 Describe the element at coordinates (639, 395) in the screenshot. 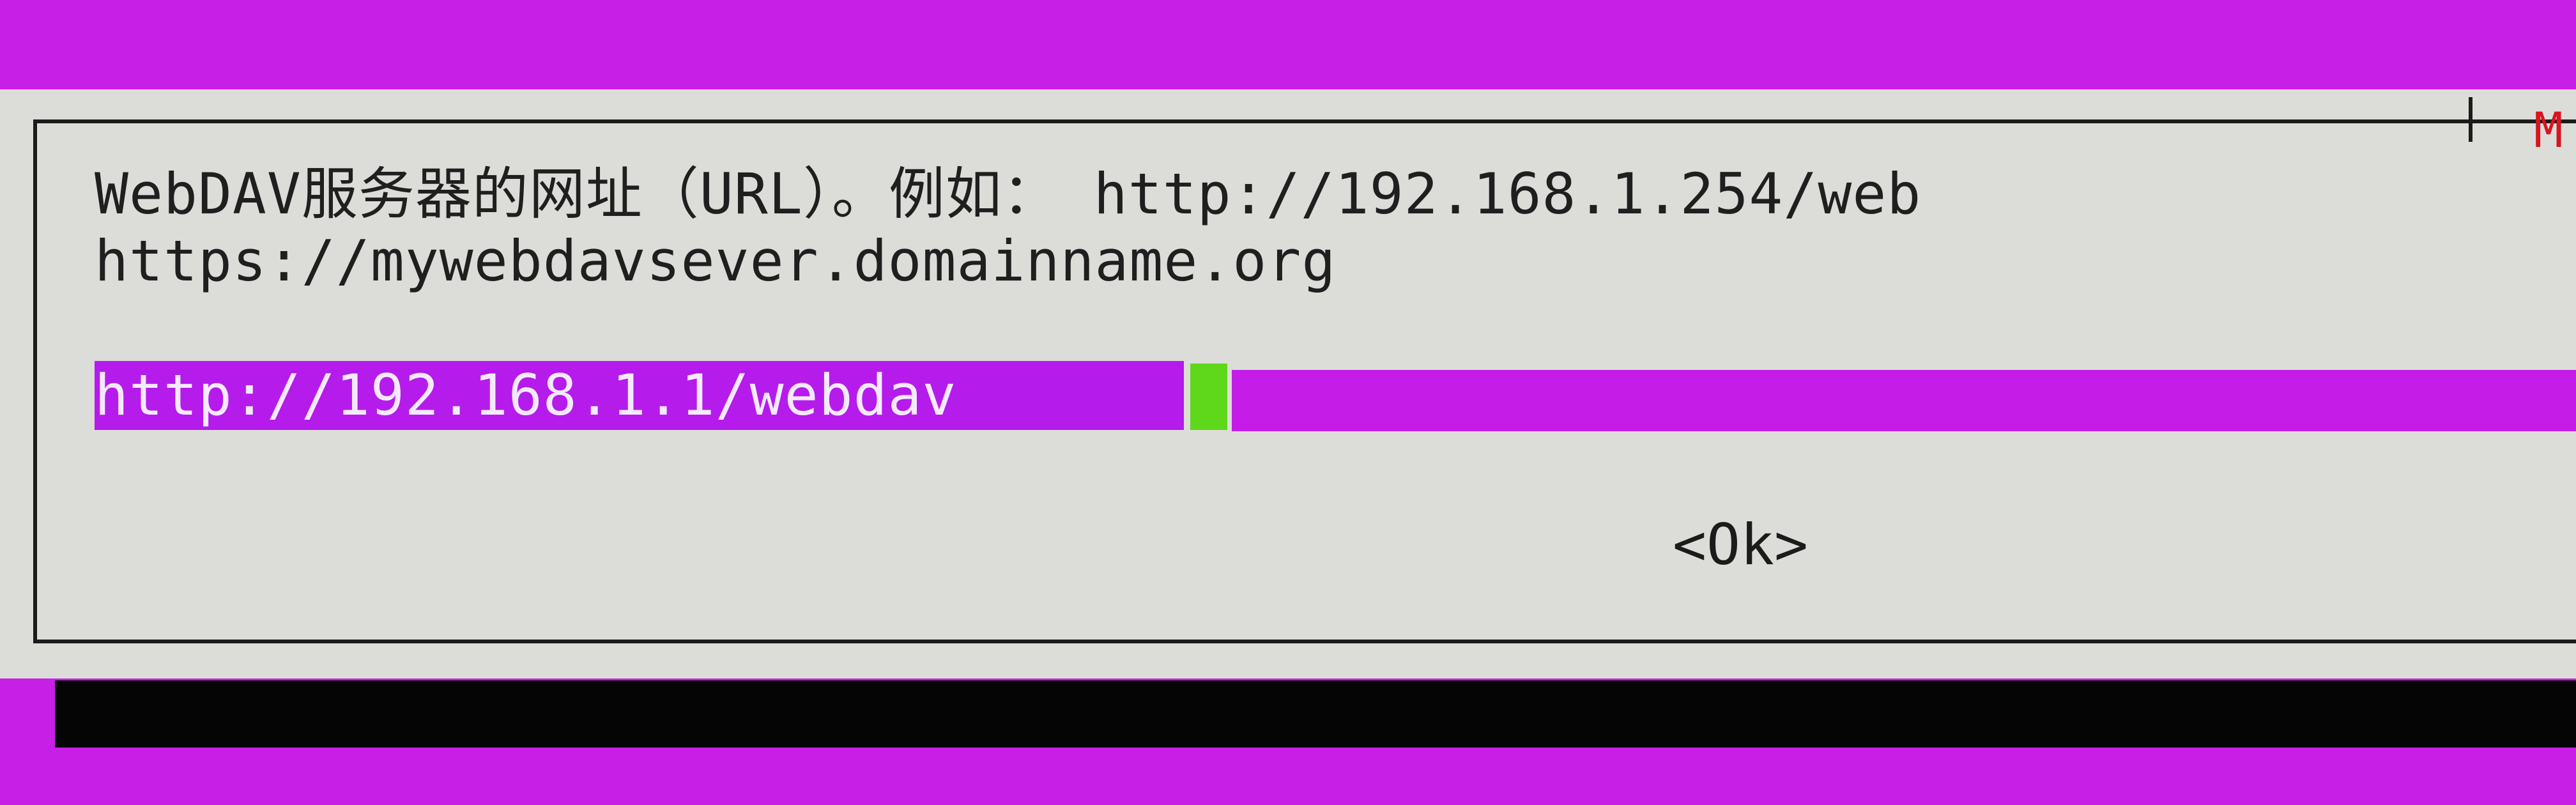

I see `webdav-url-input` at that location.